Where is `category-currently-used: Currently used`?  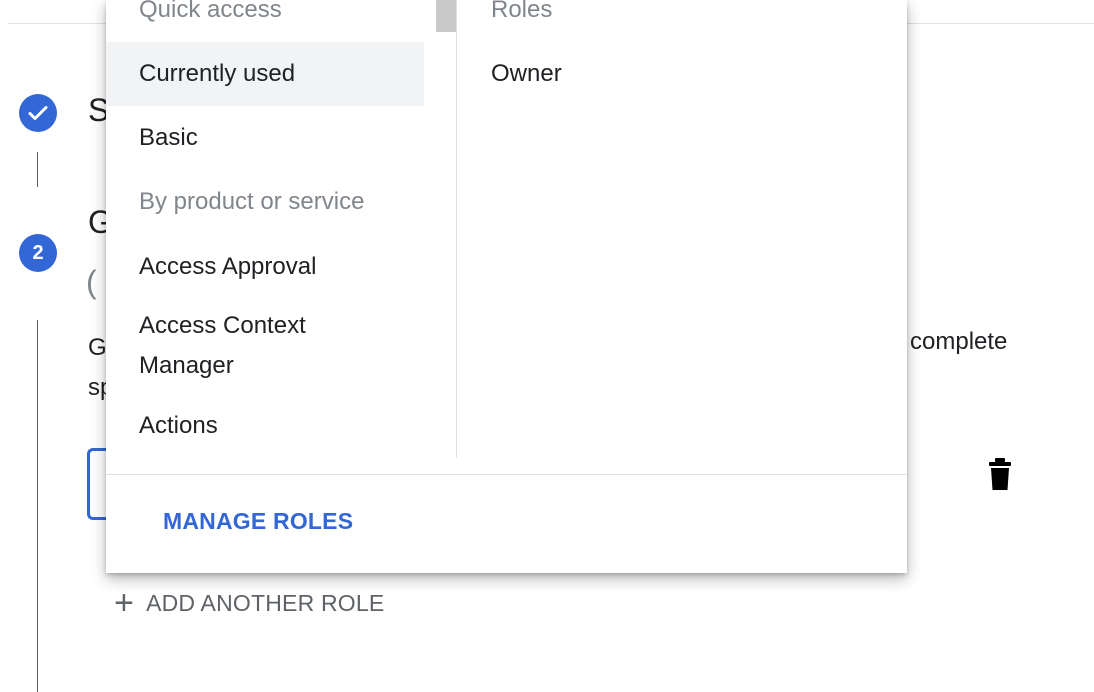 category-currently-used: Currently used is located at coordinates (265, 74).